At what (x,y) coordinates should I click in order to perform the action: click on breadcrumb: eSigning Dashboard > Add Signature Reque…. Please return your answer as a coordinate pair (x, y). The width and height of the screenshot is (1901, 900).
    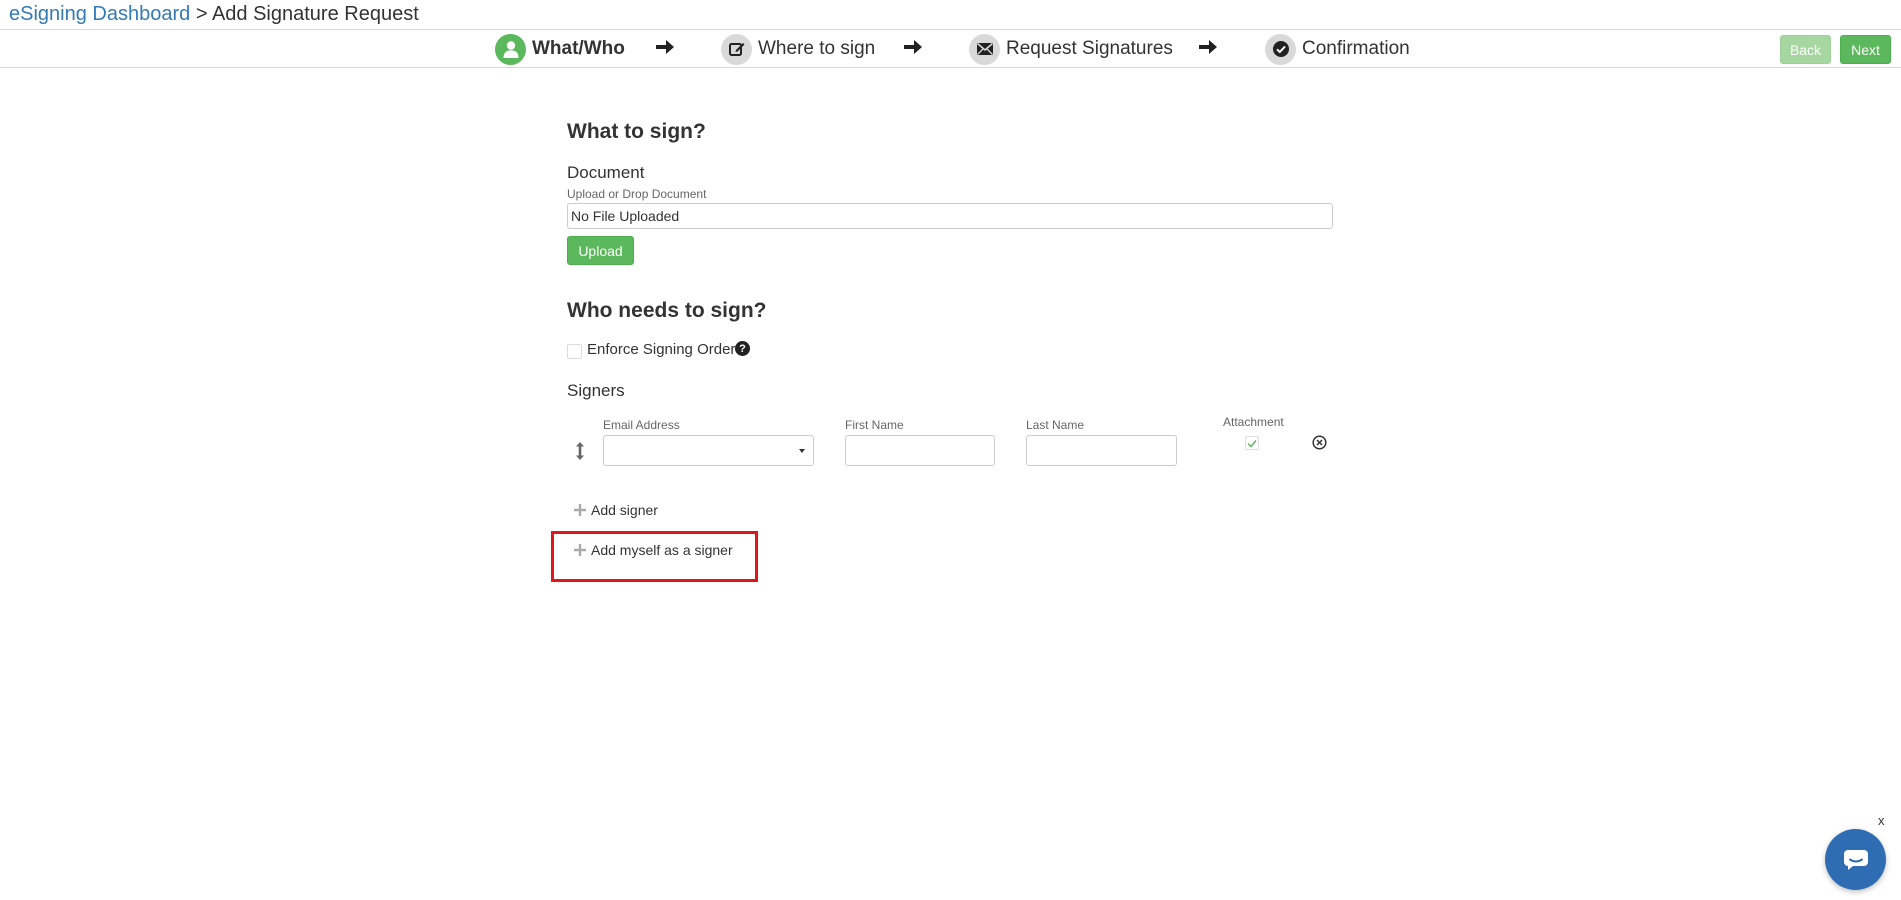
    Looking at the image, I should click on (214, 14).